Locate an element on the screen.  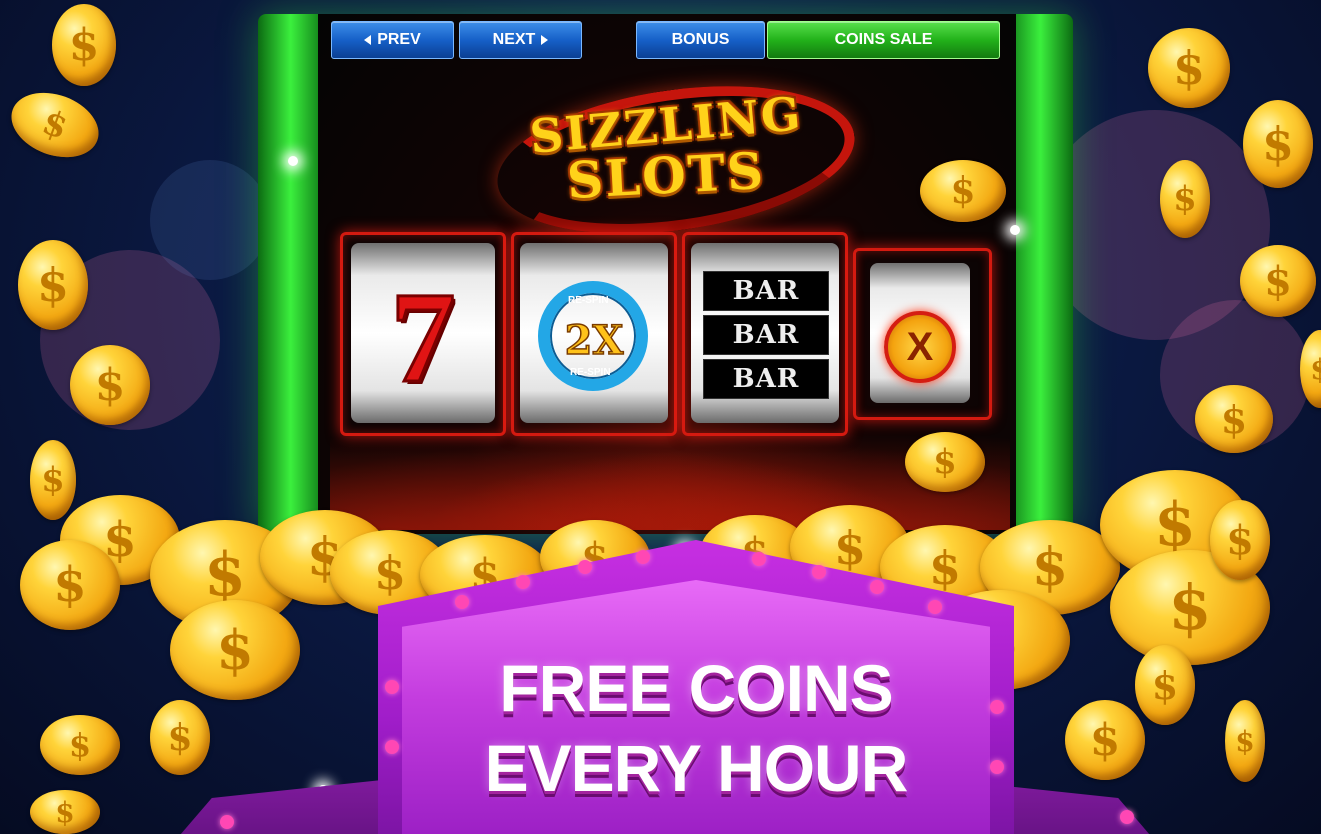
game-logo: SIZZLING SLOTS is located at coordinates (676, 160).